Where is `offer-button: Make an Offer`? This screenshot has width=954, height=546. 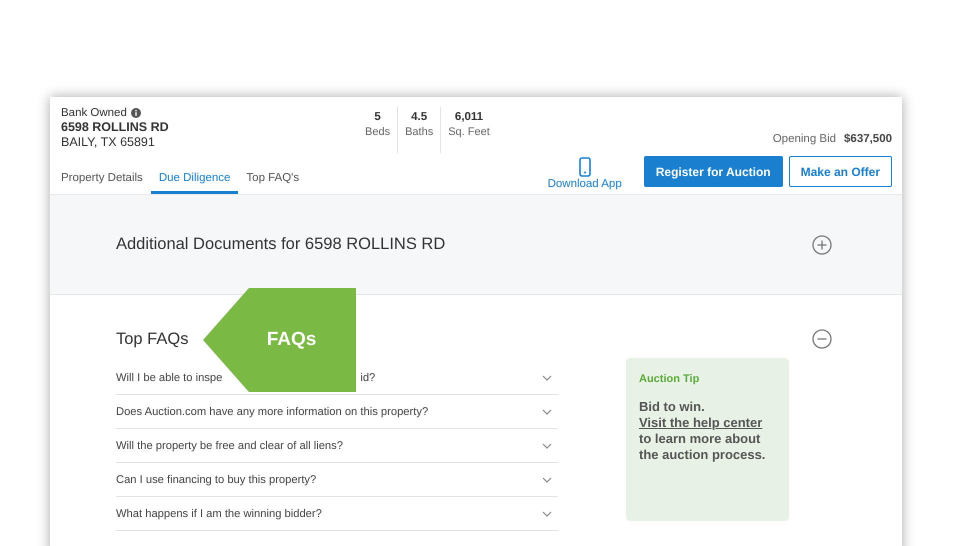 offer-button: Make an Offer is located at coordinates (840, 171).